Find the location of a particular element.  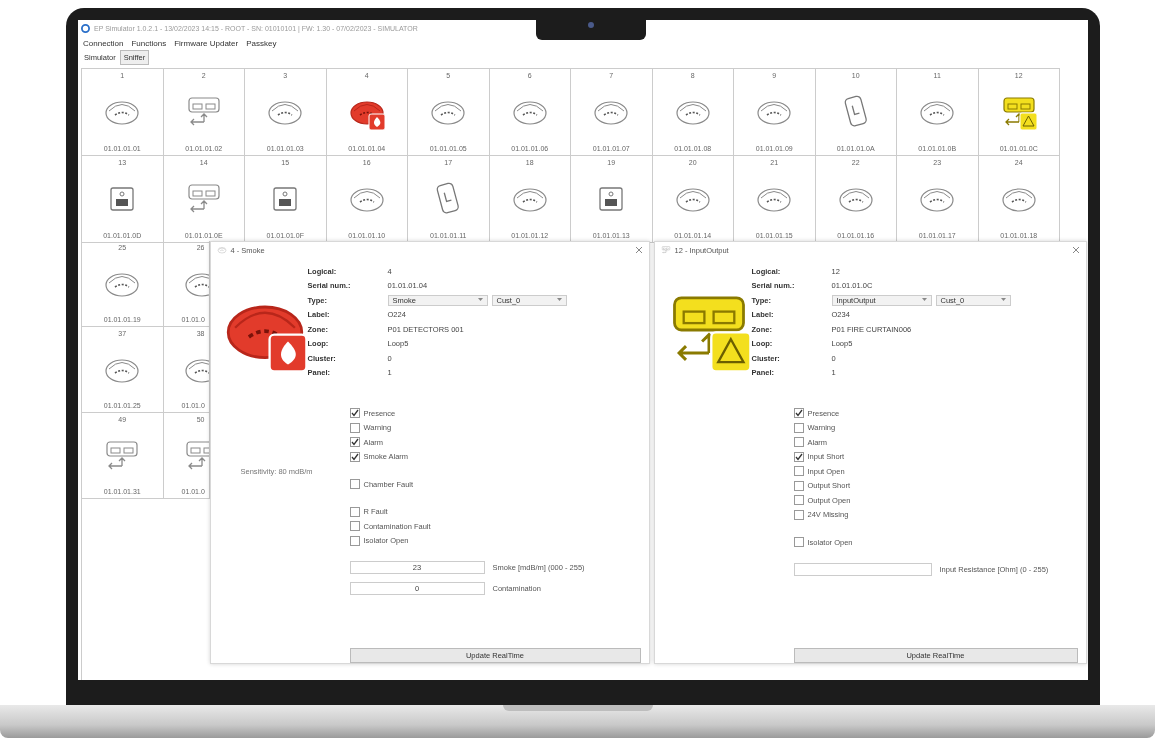

app-logo-icon is located at coordinates (85, 28).